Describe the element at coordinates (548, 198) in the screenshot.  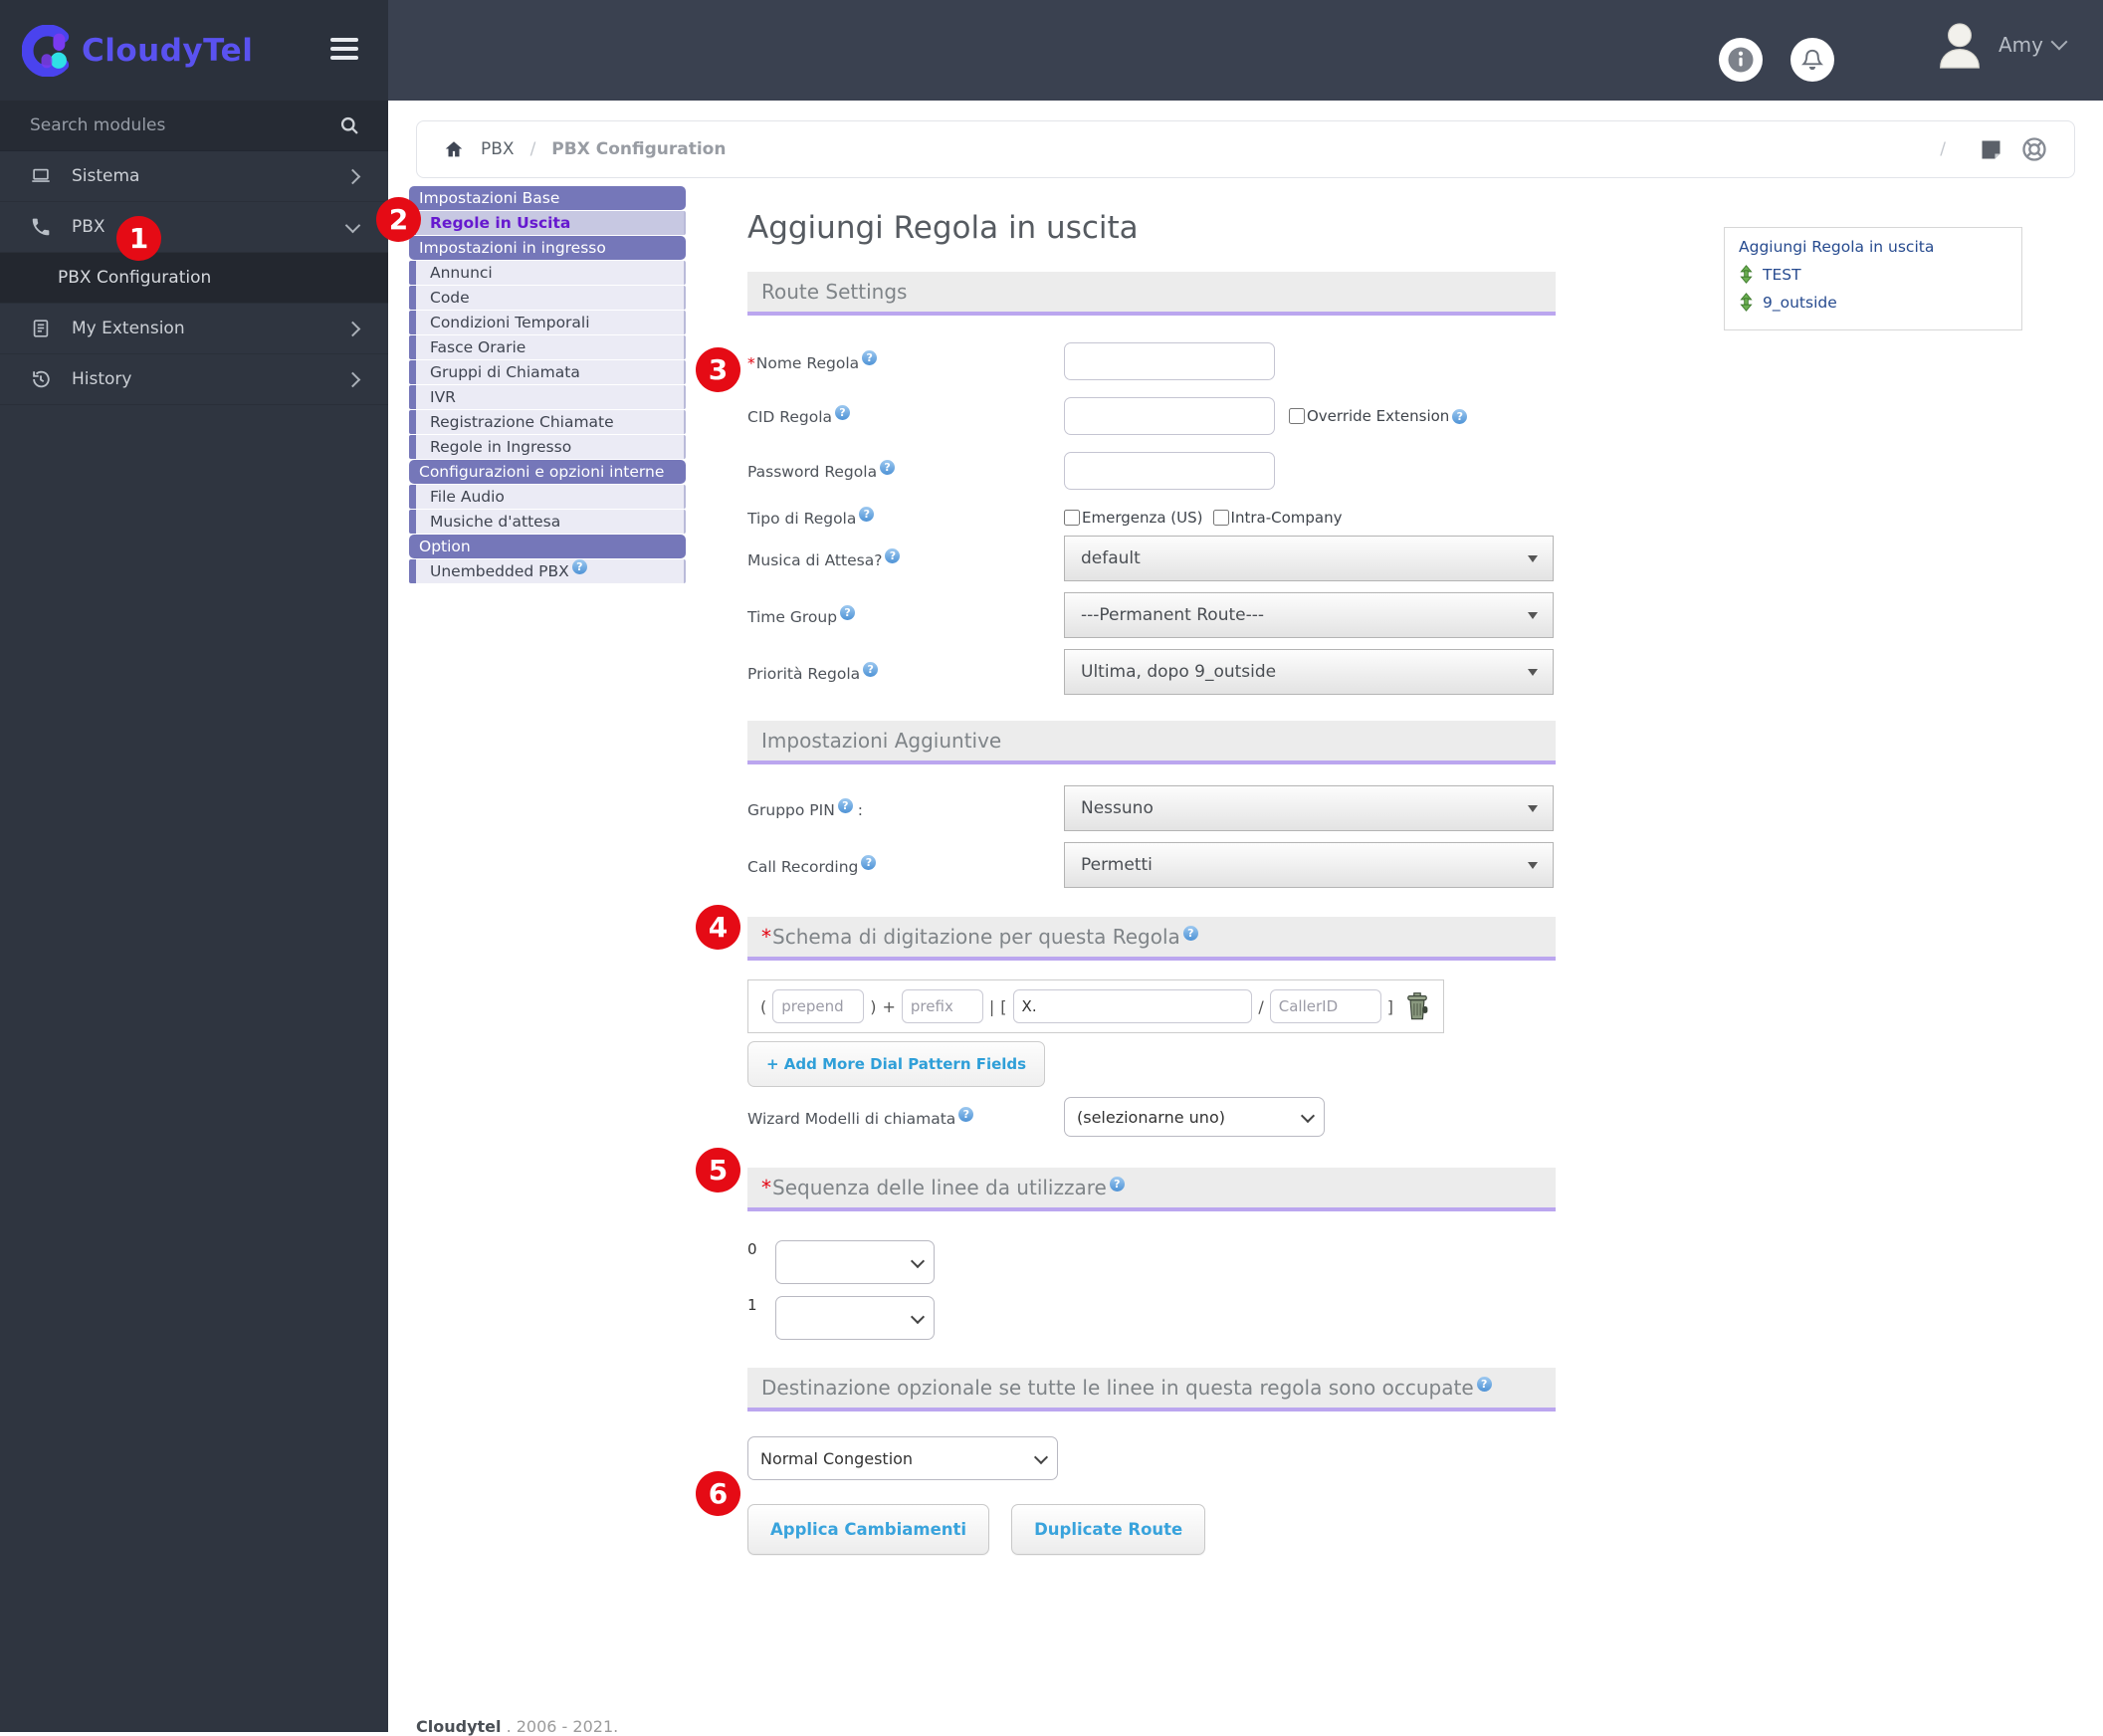
I see `submenu-header-impostazioni-base: Impostazioni Base` at that location.